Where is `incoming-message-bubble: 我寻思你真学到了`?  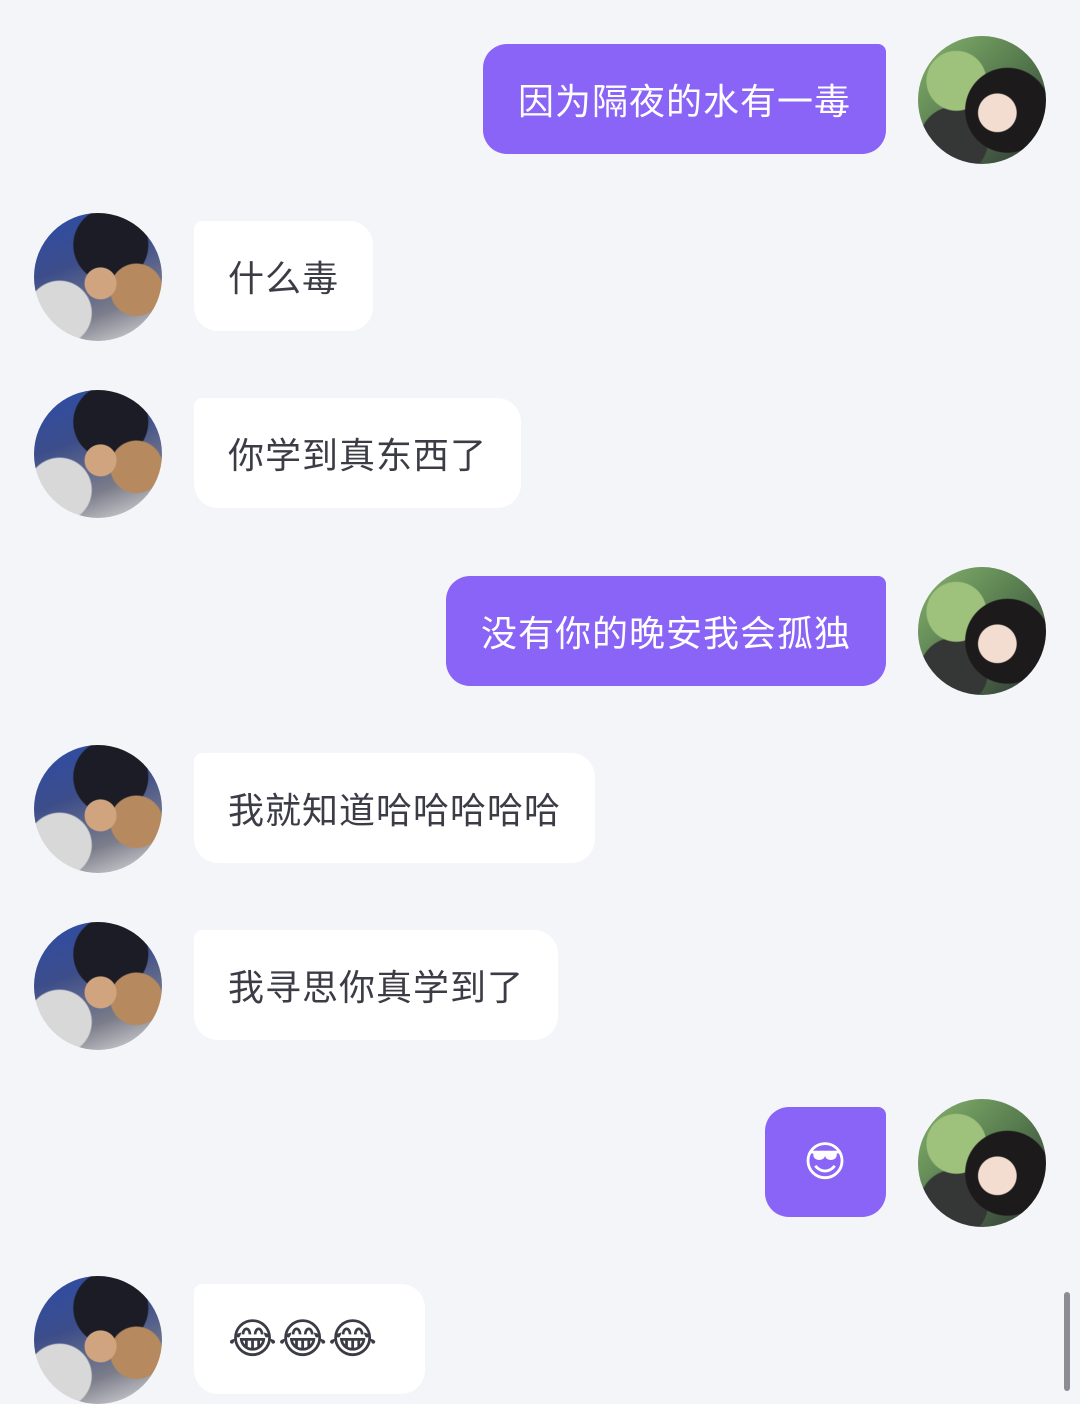
incoming-message-bubble: 我寻思你真学到了 is located at coordinates (376, 985).